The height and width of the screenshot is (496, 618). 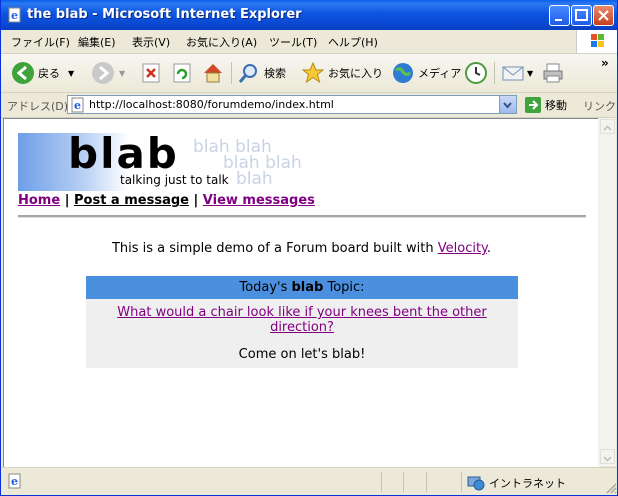 I want to click on maximize-icon, so click(x=581, y=15).